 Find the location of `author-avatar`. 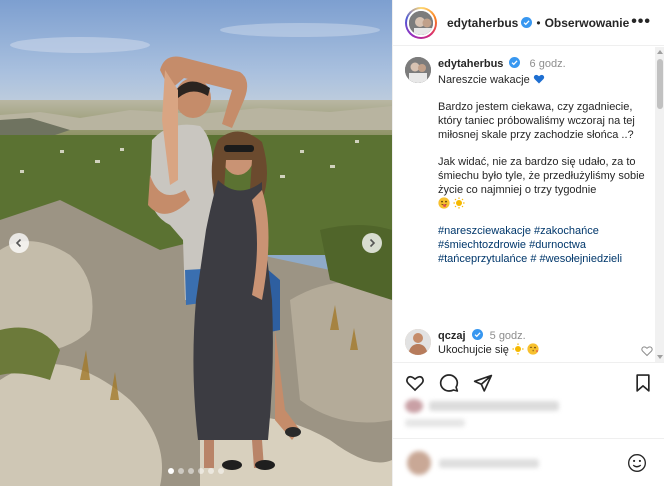

author-avatar is located at coordinates (421, 22).